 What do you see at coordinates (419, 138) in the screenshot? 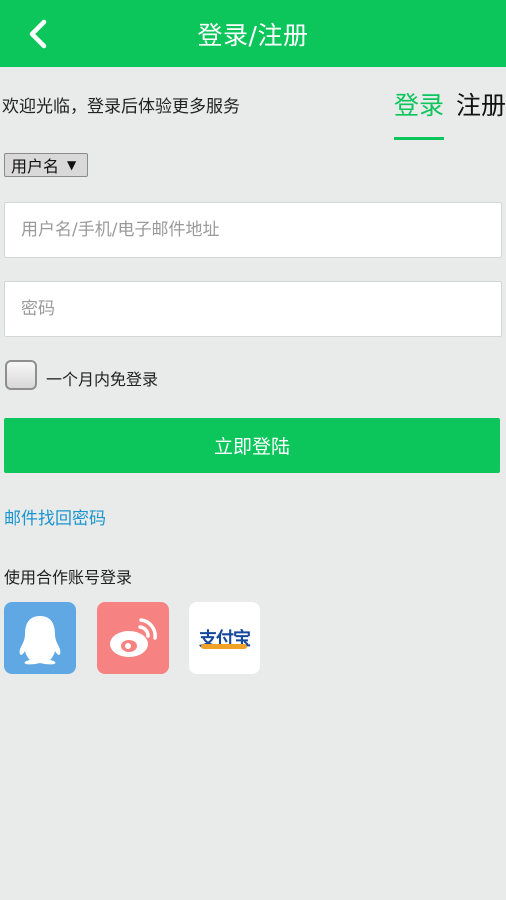
I see `active-tab-indicator` at bounding box center [419, 138].